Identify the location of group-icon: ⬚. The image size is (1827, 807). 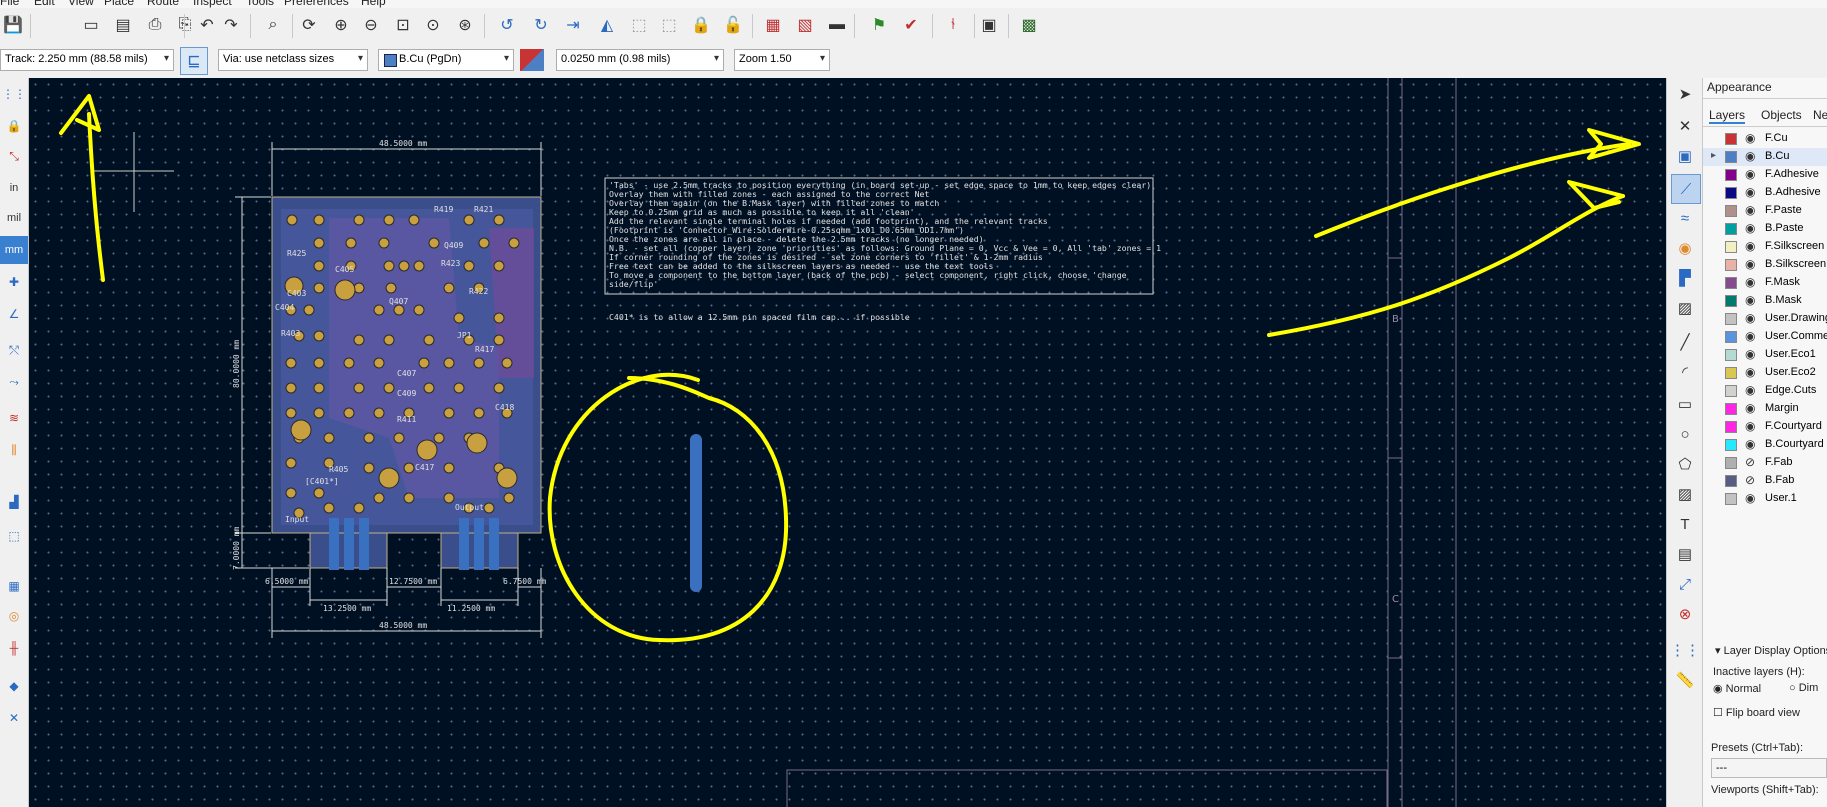
(639, 25).